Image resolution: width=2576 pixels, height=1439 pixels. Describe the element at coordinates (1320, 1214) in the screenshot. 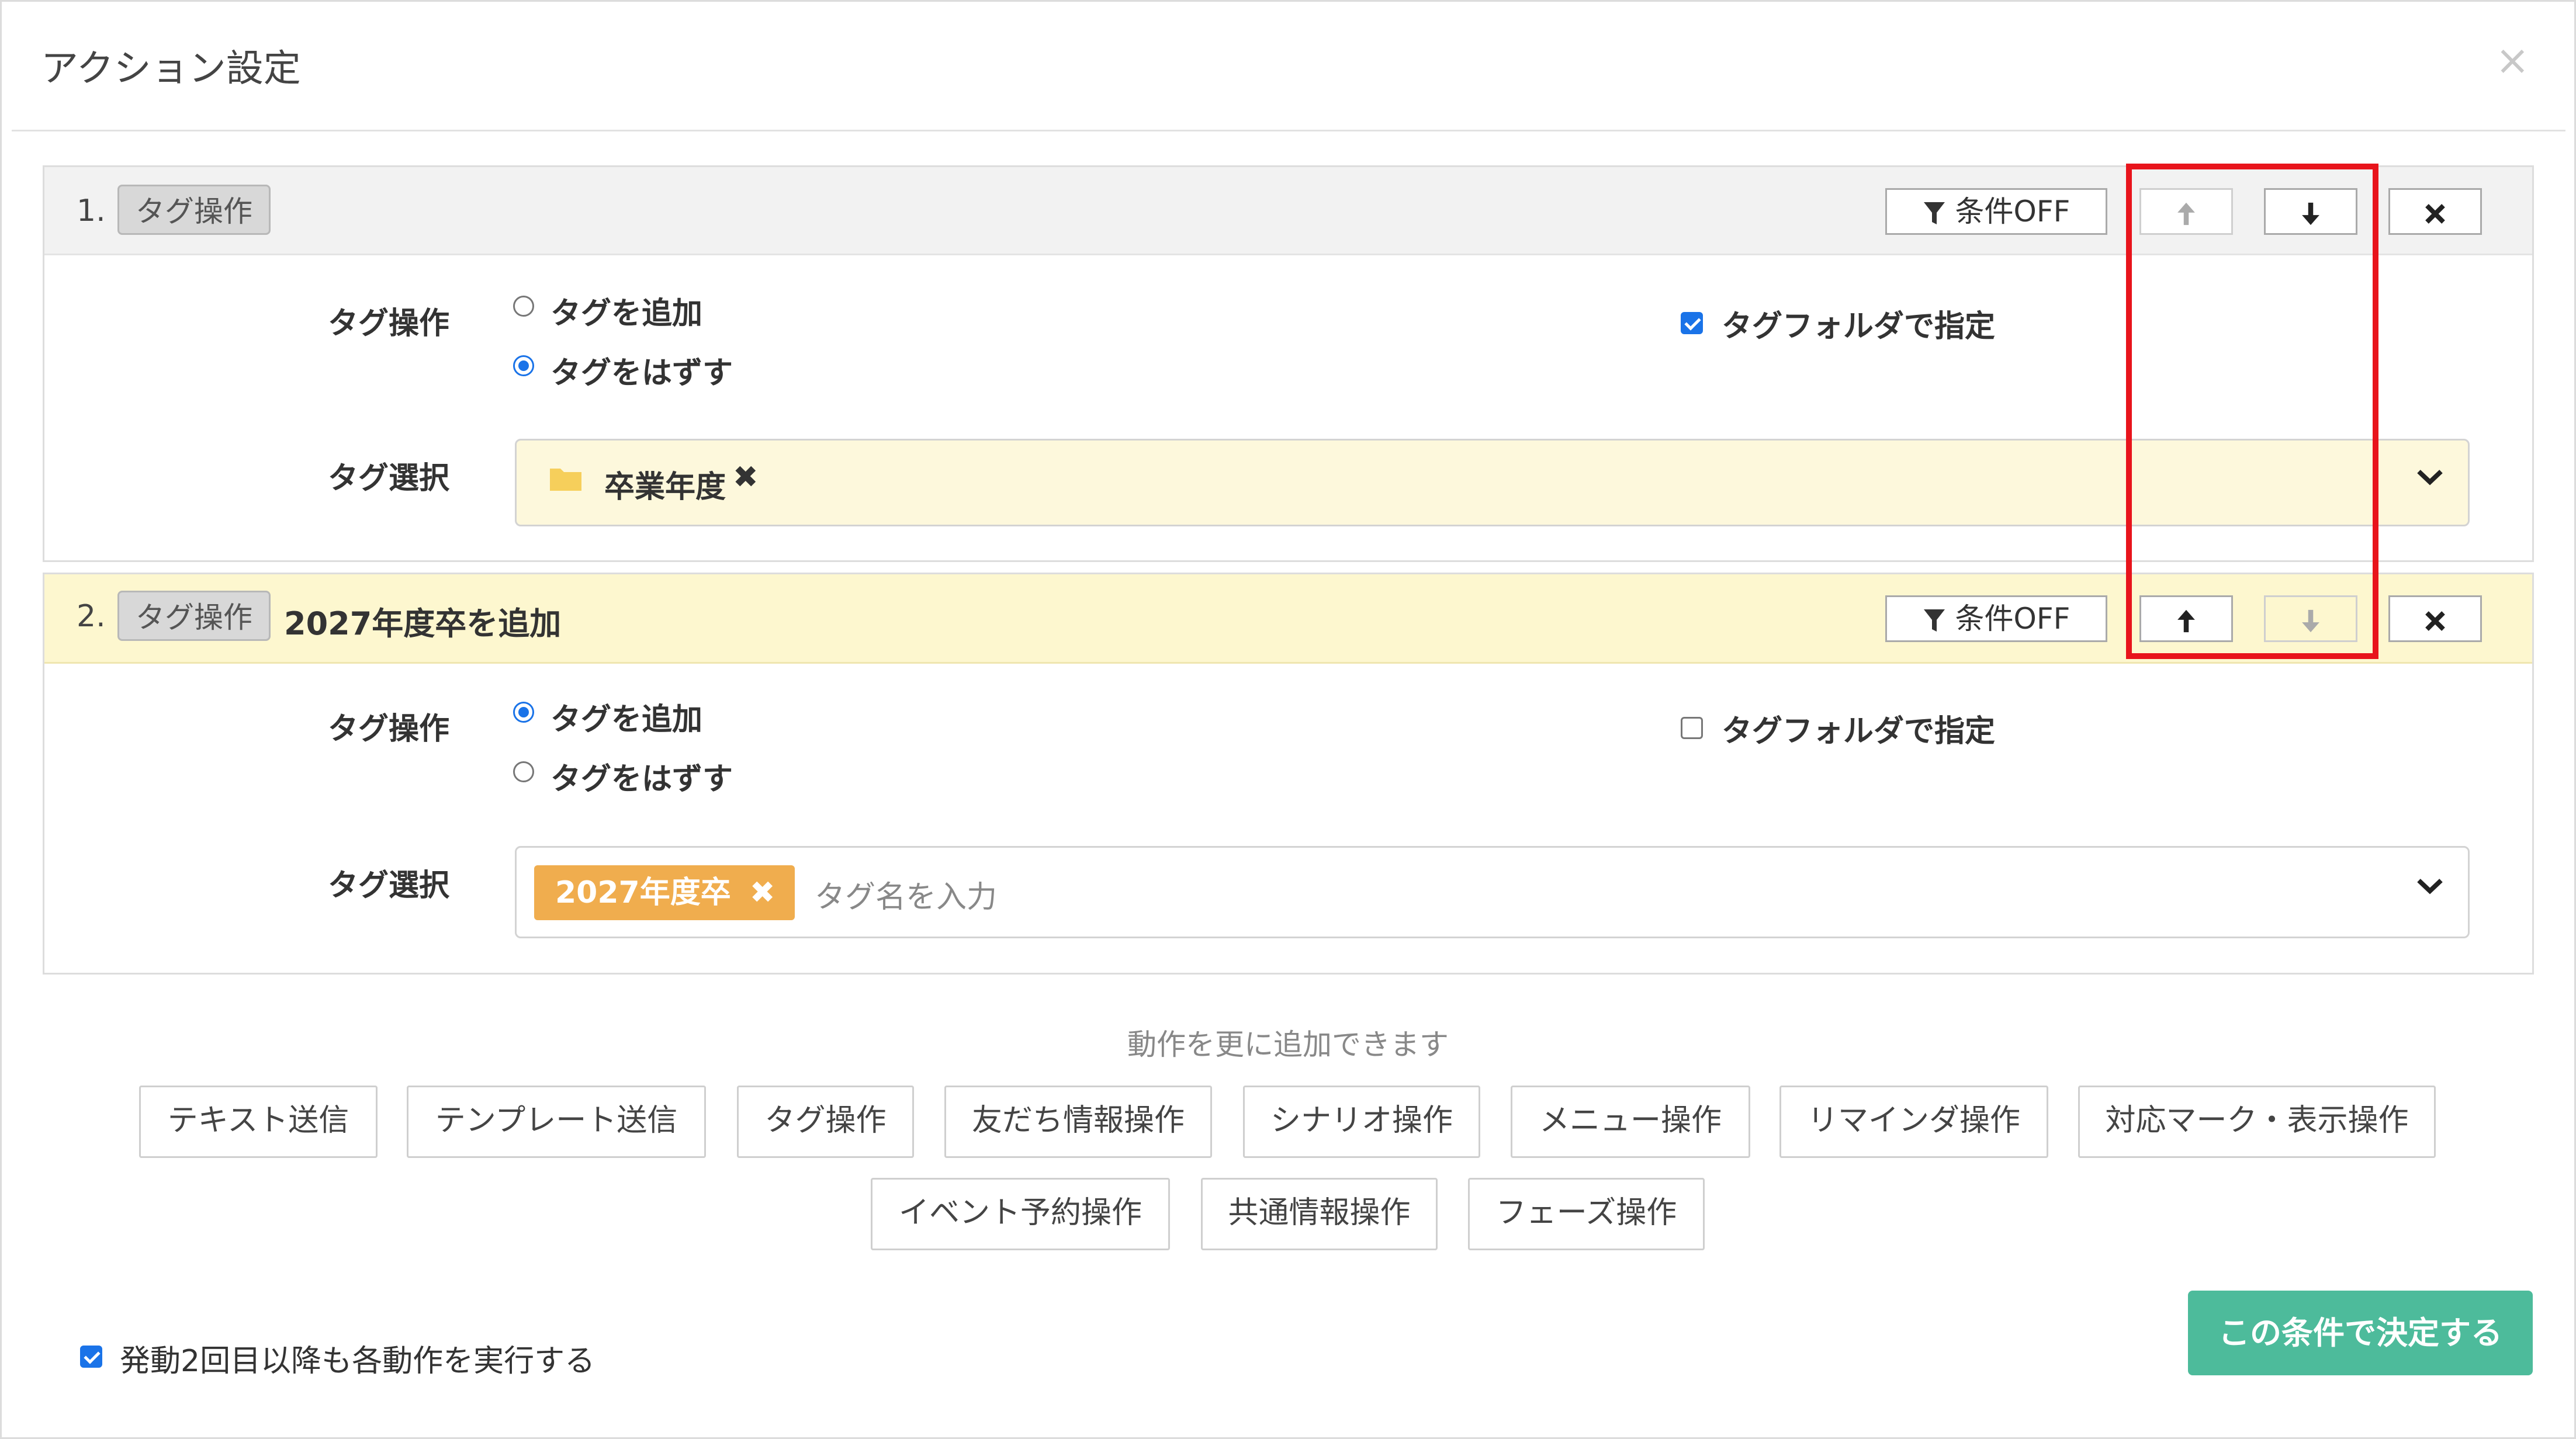

I see `add-action-shared-info: 共通情報操作` at that location.